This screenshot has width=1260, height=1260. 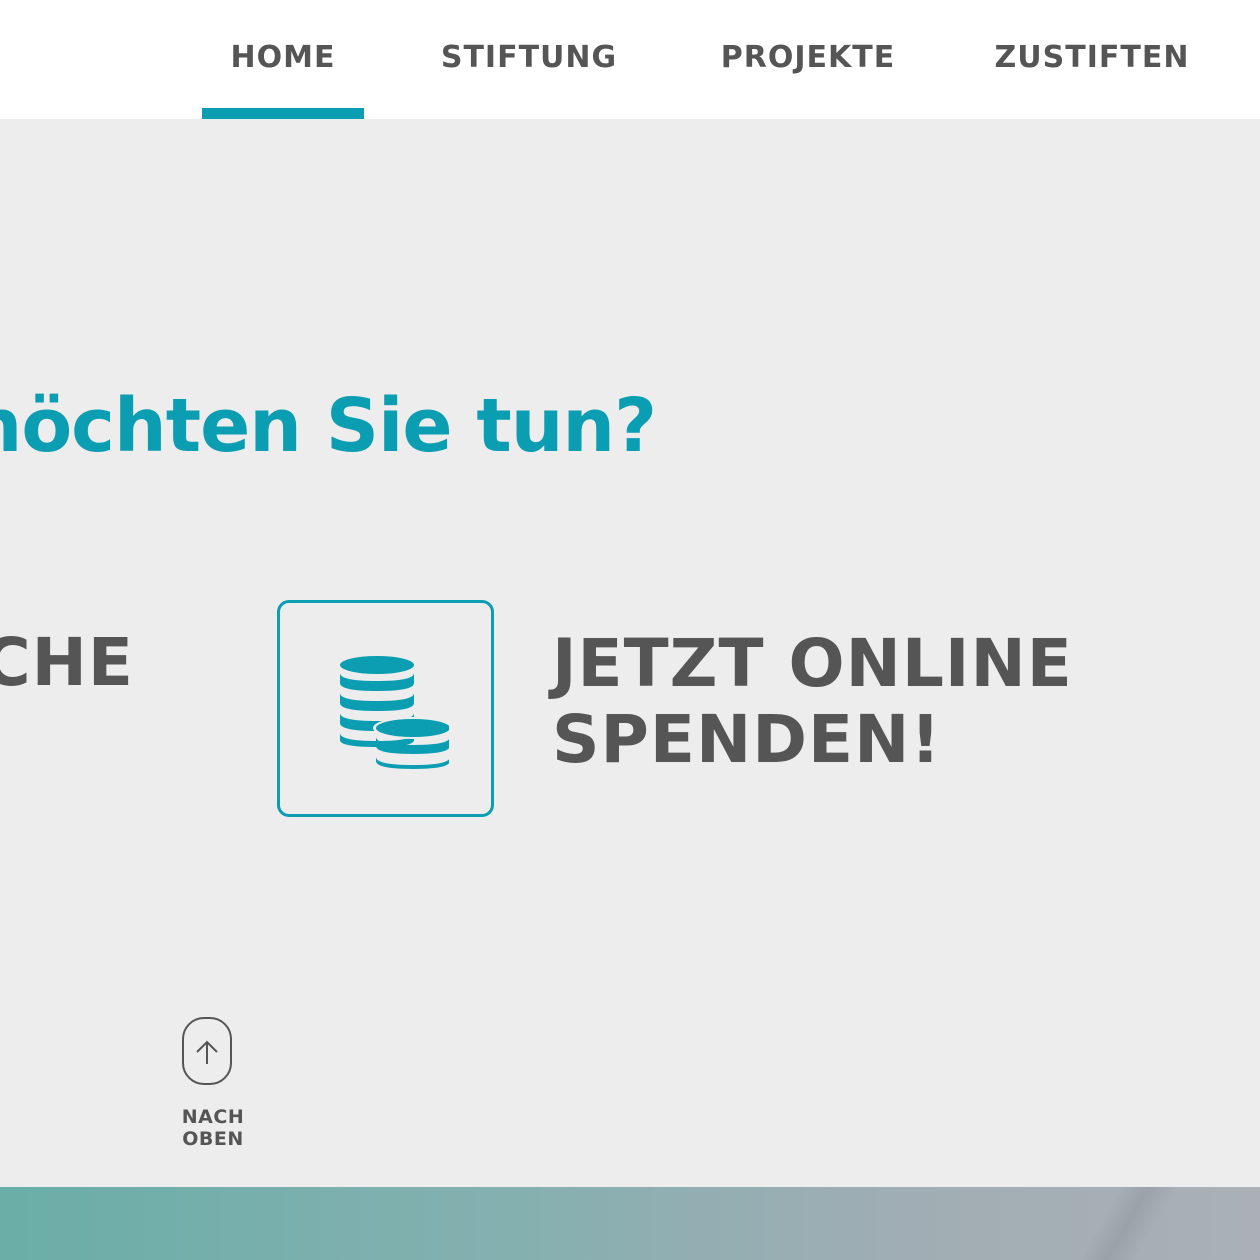 What do you see at coordinates (630, 1223) in the screenshot?
I see `footer-image-band` at bounding box center [630, 1223].